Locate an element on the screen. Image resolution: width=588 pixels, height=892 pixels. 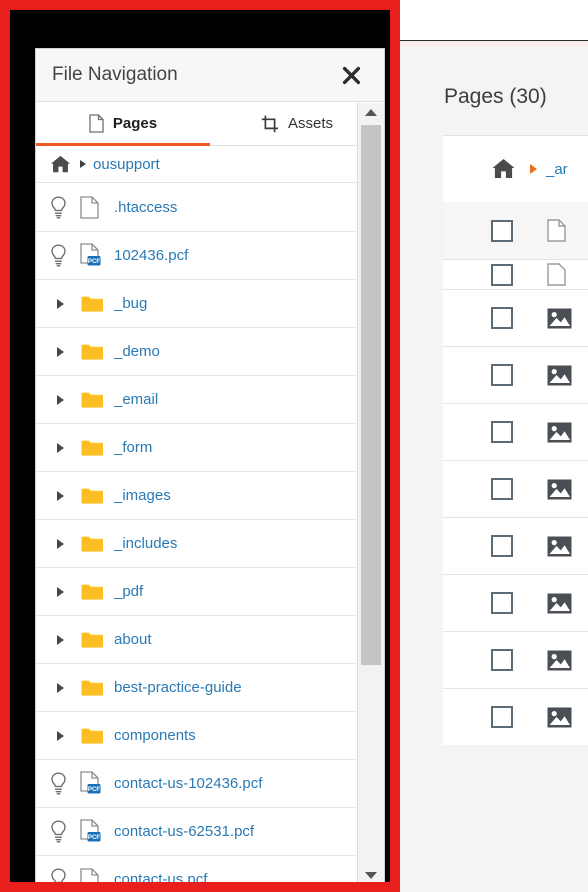
breadcrumb-path: ousupport is located at coordinates (126, 164).